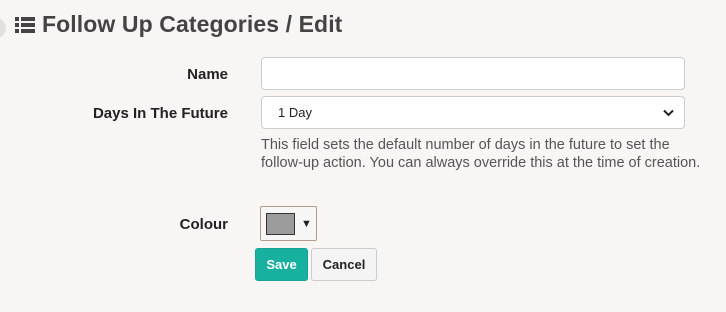 The image size is (726, 312). What do you see at coordinates (3, 28) in the screenshot?
I see `sidebar-toggle-edge` at bounding box center [3, 28].